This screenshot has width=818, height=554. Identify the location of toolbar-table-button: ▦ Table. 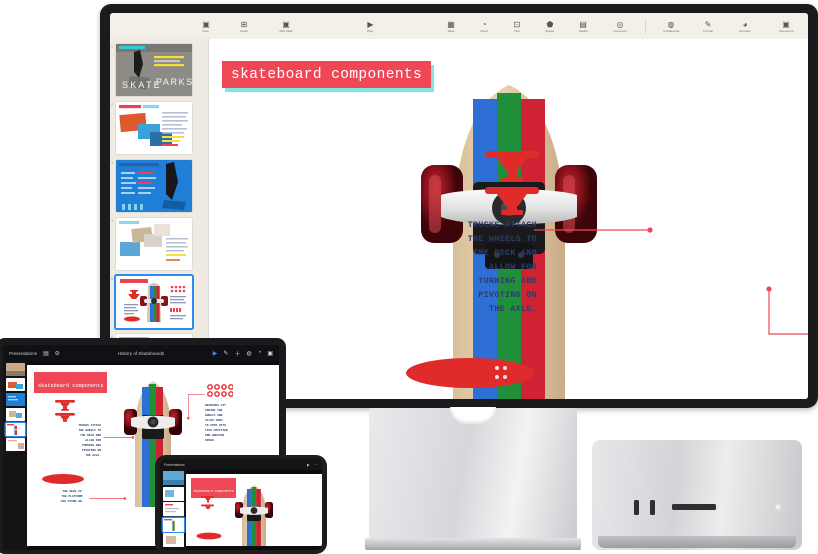
(451, 26).